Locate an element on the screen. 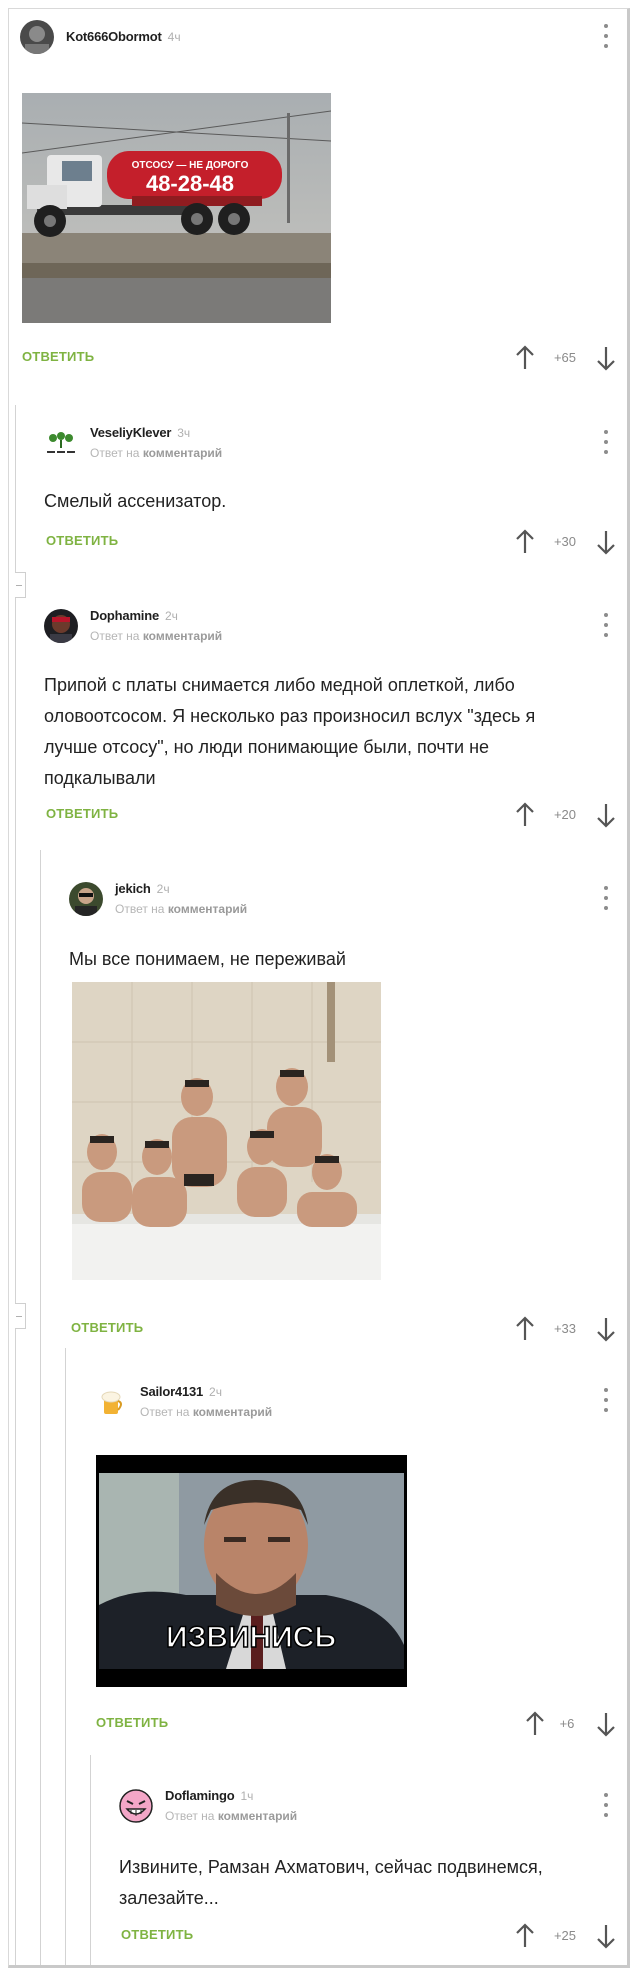 This screenshot has height=1978, width=640. comment-image: ОТСОСУ — НЕ ДОРОГО 48-28-48 is located at coordinates (176, 208).